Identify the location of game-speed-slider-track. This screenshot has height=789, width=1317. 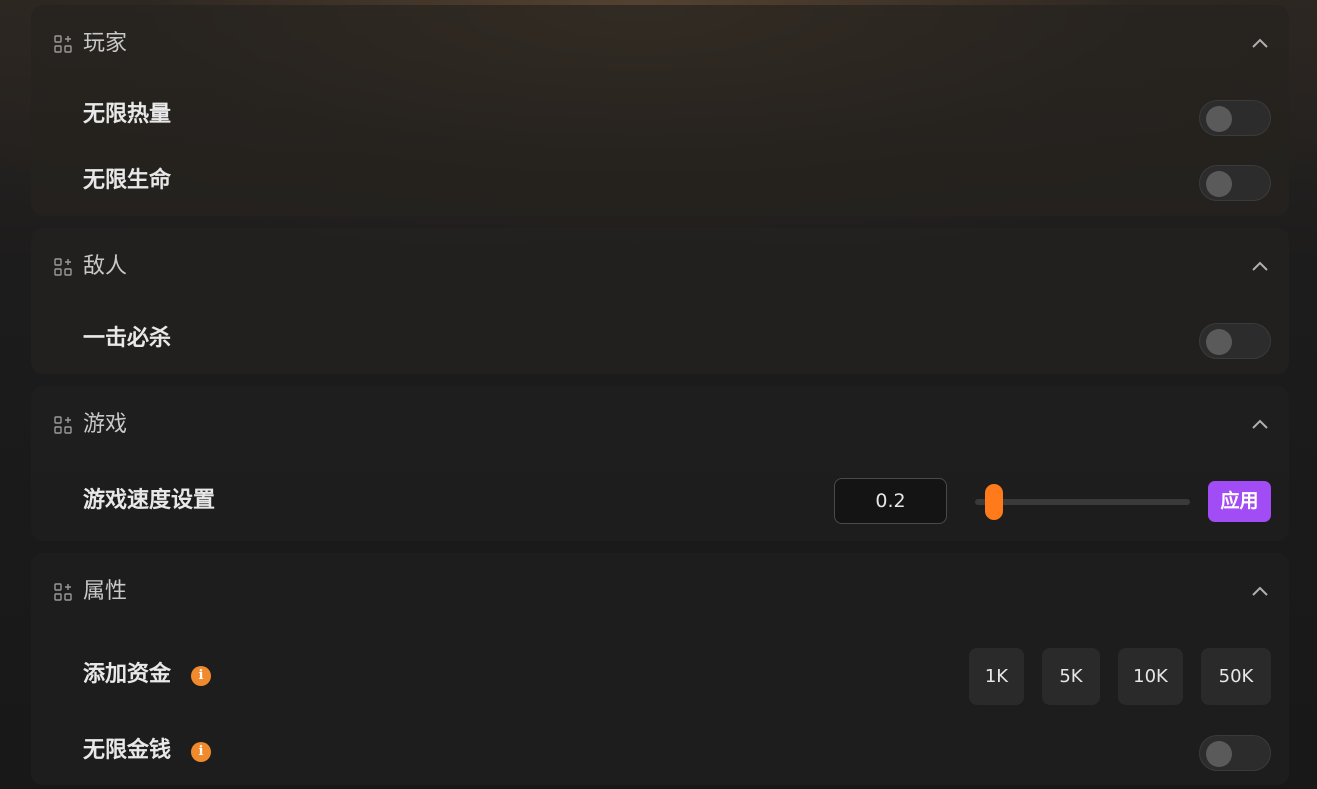
(1082, 502).